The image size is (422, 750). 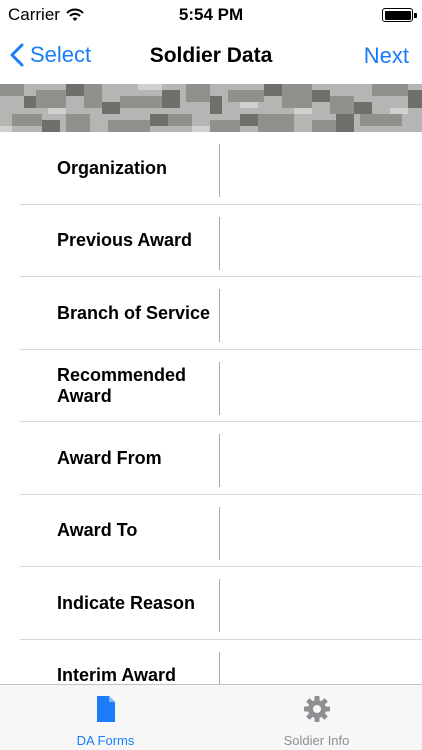 What do you see at coordinates (211, 531) in the screenshot?
I see `form-row-award-to: Award To` at bounding box center [211, 531].